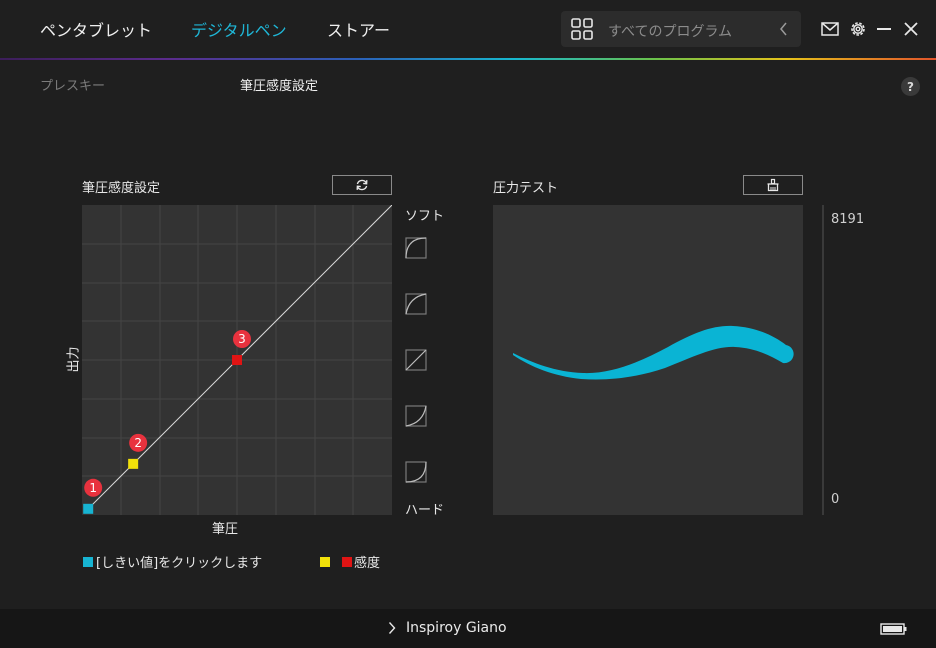  I want to click on tab-store: ストアー, so click(358, 29).